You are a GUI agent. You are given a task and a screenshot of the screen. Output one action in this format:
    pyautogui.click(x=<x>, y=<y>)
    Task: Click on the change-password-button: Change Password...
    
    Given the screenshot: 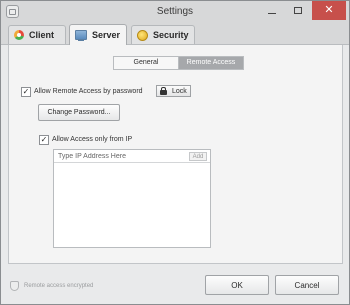 What is the action you would take?
    pyautogui.click(x=79, y=112)
    